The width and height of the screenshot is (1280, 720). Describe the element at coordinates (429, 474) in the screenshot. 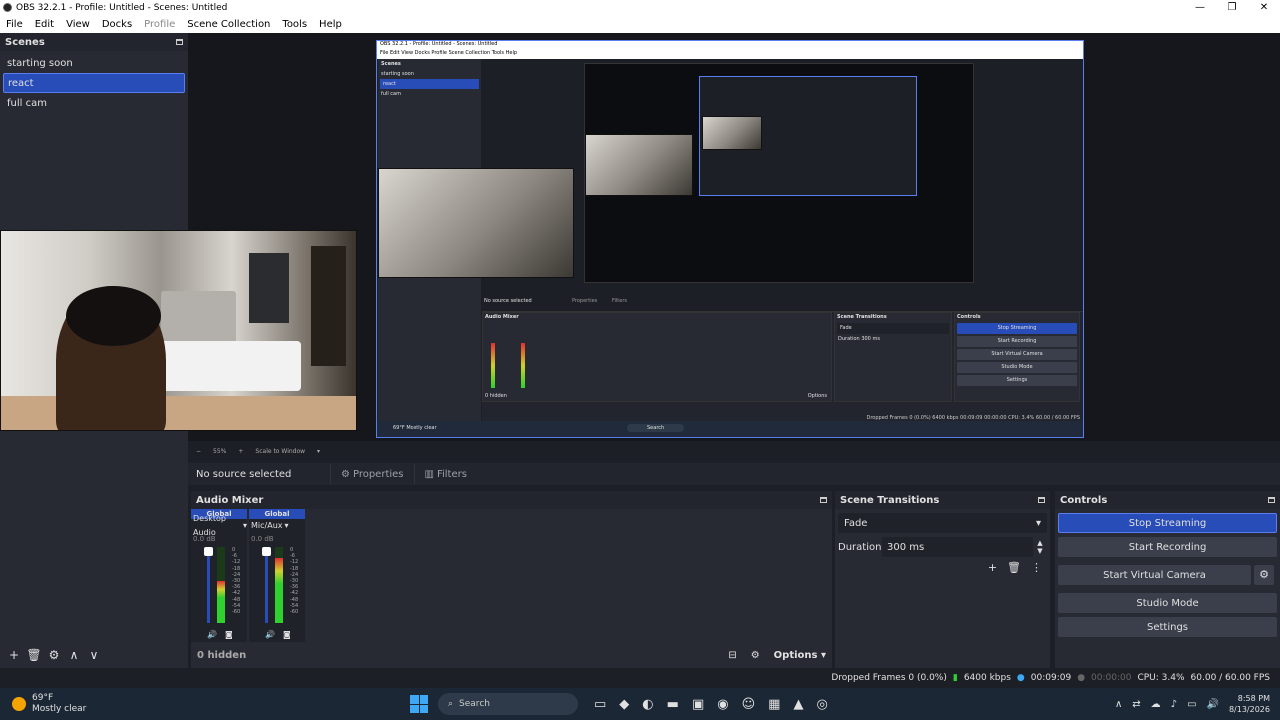

I see `filter-icon: ▥` at that location.